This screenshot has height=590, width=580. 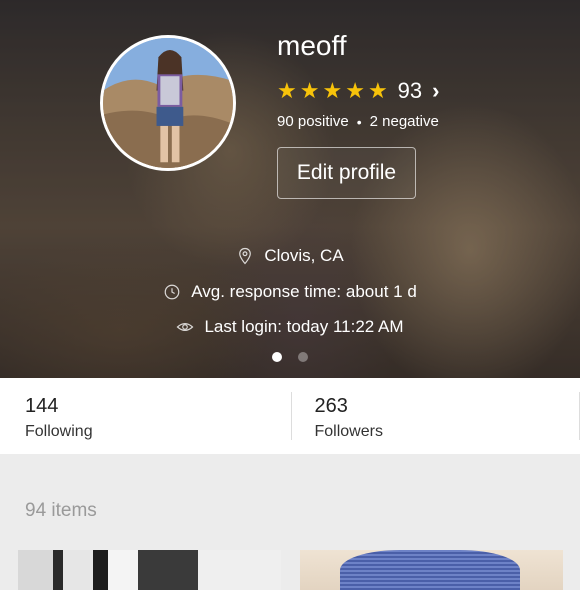 I want to click on rating-row: ★ ★ ★ ★ ★ 93 ›, so click(x=358, y=91).